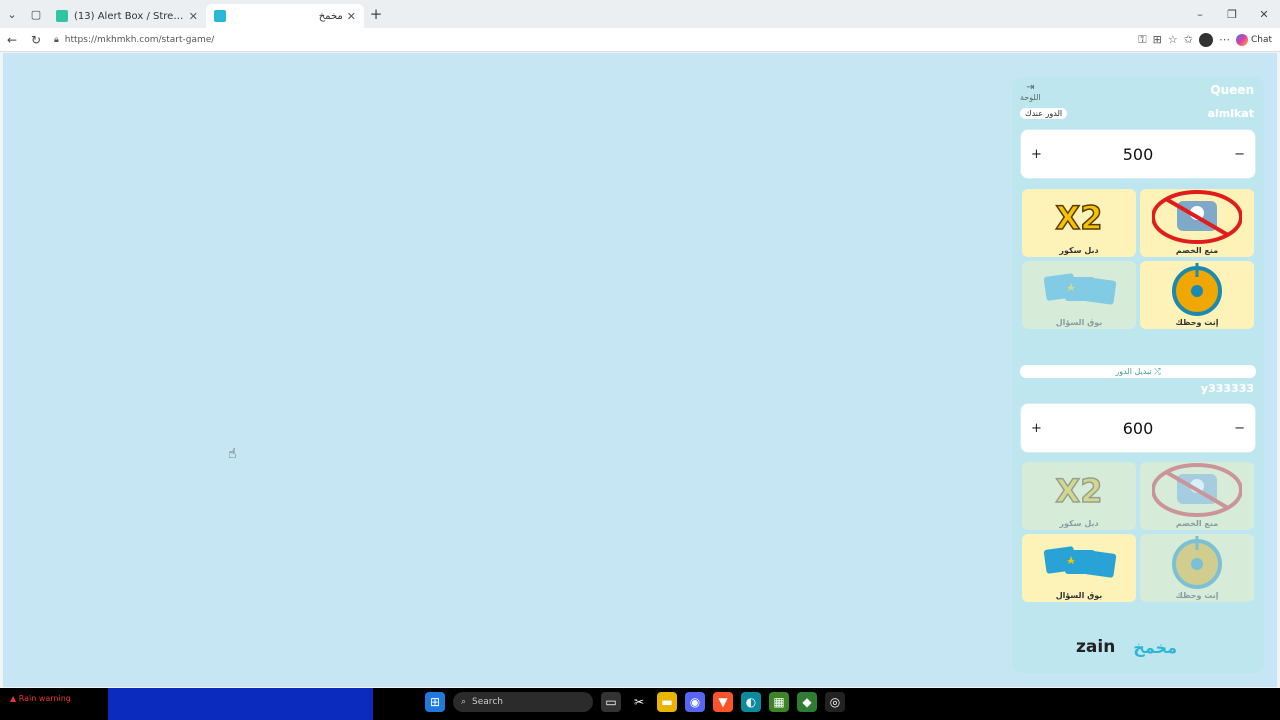  Describe the element at coordinates (12, 14) in the screenshot. I see `tab-menu-icon: ⌄` at that location.